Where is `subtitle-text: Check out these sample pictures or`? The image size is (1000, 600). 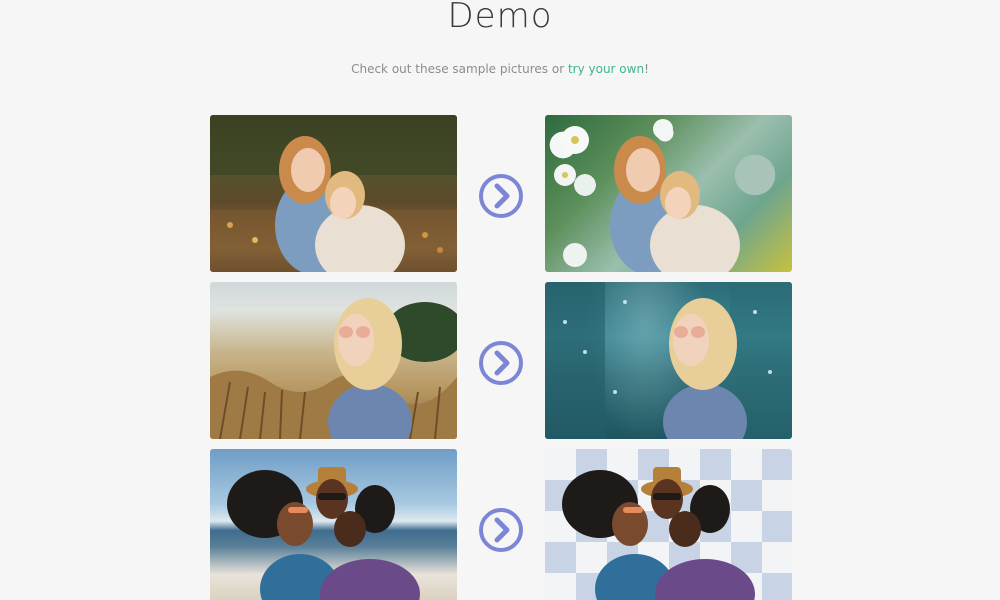
subtitle-text: Check out these sample pictures or is located at coordinates (459, 69).